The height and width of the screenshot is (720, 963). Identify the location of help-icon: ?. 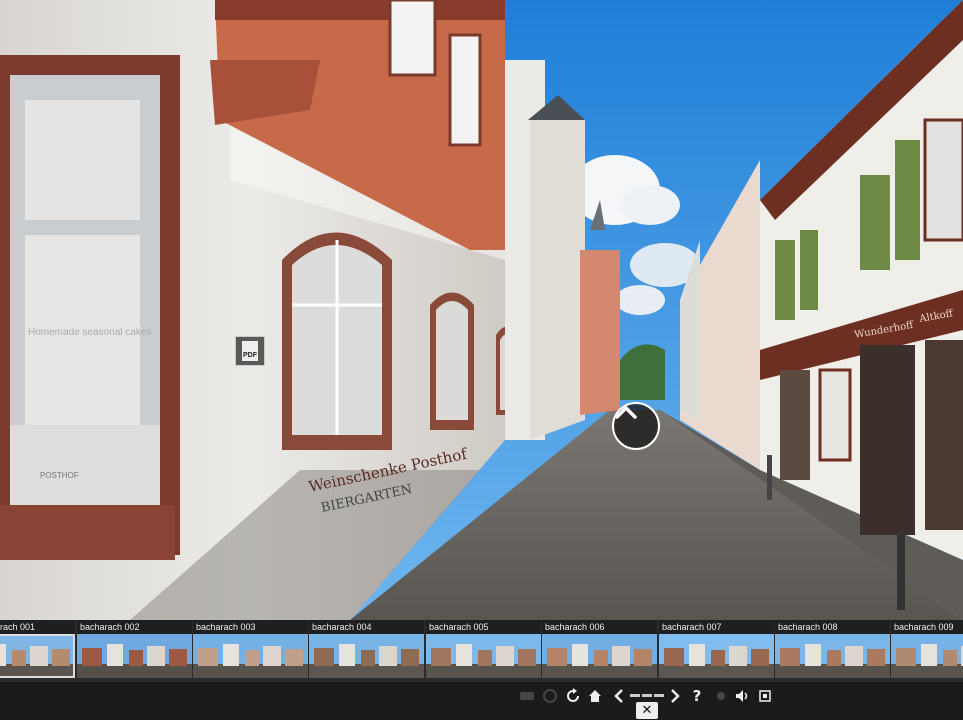
(697, 696).